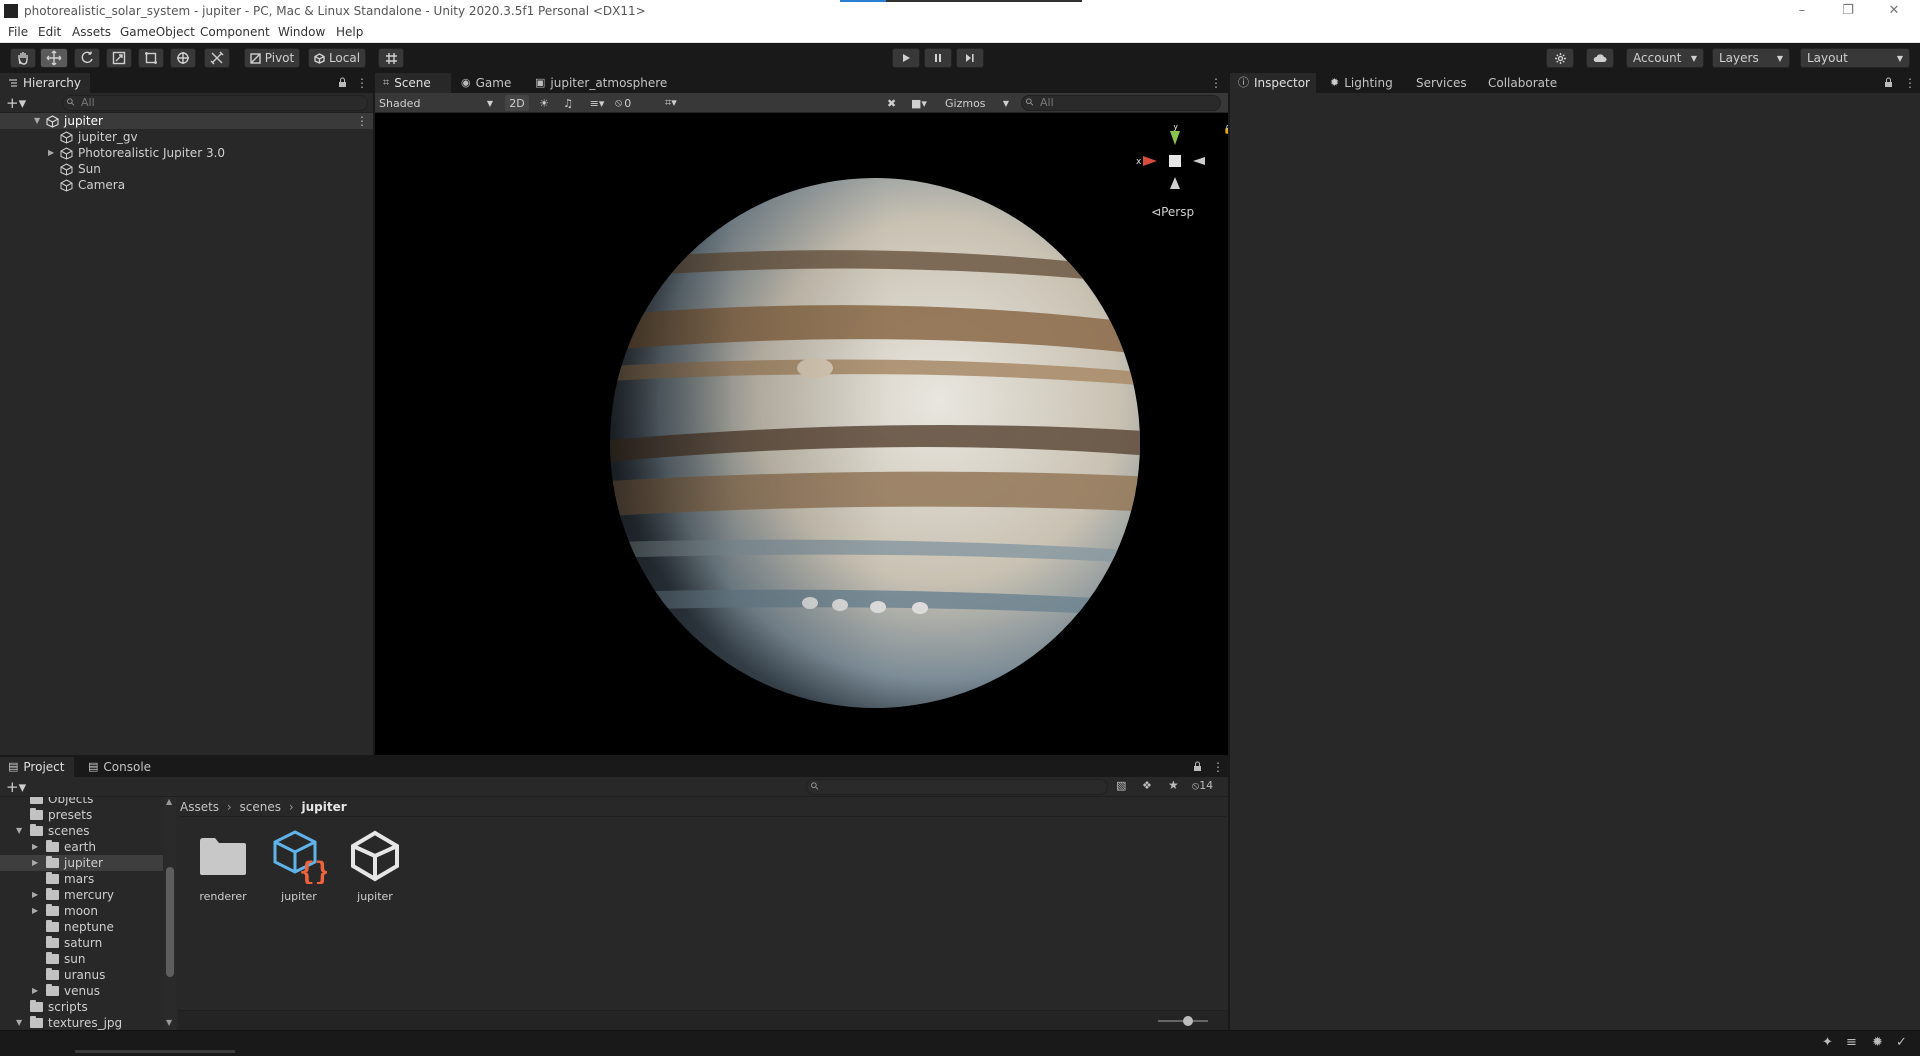 The height and width of the screenshot is (1056, 1920). I want to click on project-tree-item: ▶ mercury, so click(81, 895).